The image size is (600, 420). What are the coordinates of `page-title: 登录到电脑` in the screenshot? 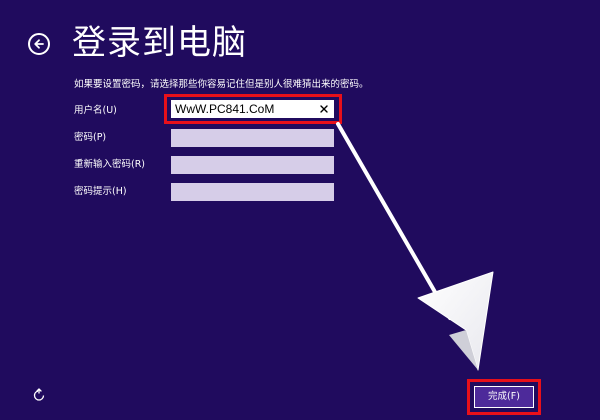 It's located at (159, 43).